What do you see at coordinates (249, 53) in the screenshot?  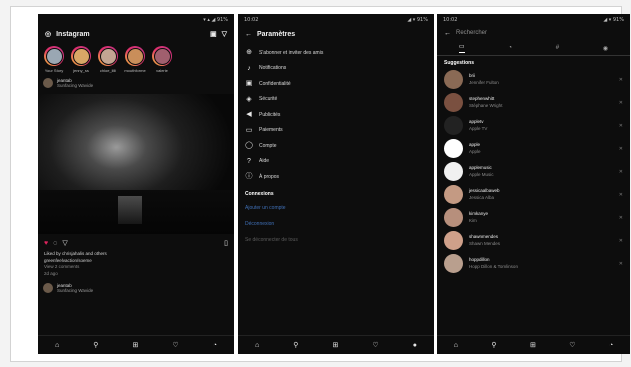 I see `follow-icon: ⊕` at bounding box center [249, 53].